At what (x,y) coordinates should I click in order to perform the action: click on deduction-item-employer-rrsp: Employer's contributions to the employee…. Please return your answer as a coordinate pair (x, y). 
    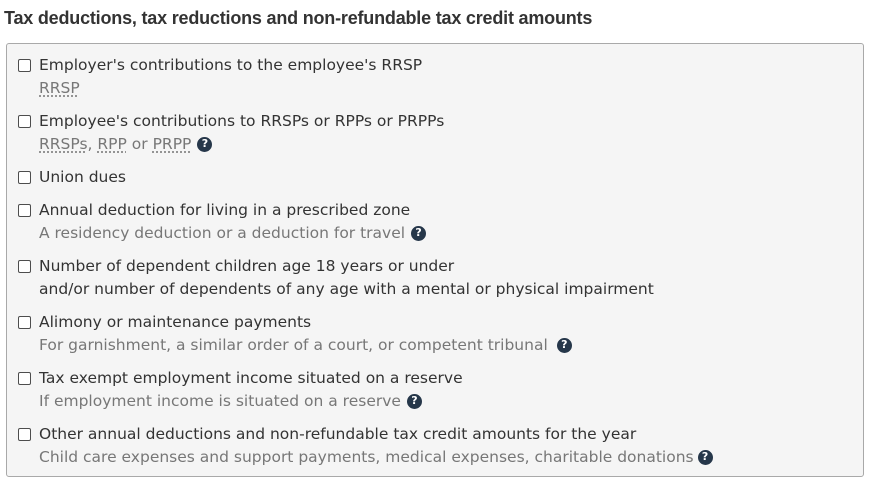
    Looking at the image, I should click on (219, 77).